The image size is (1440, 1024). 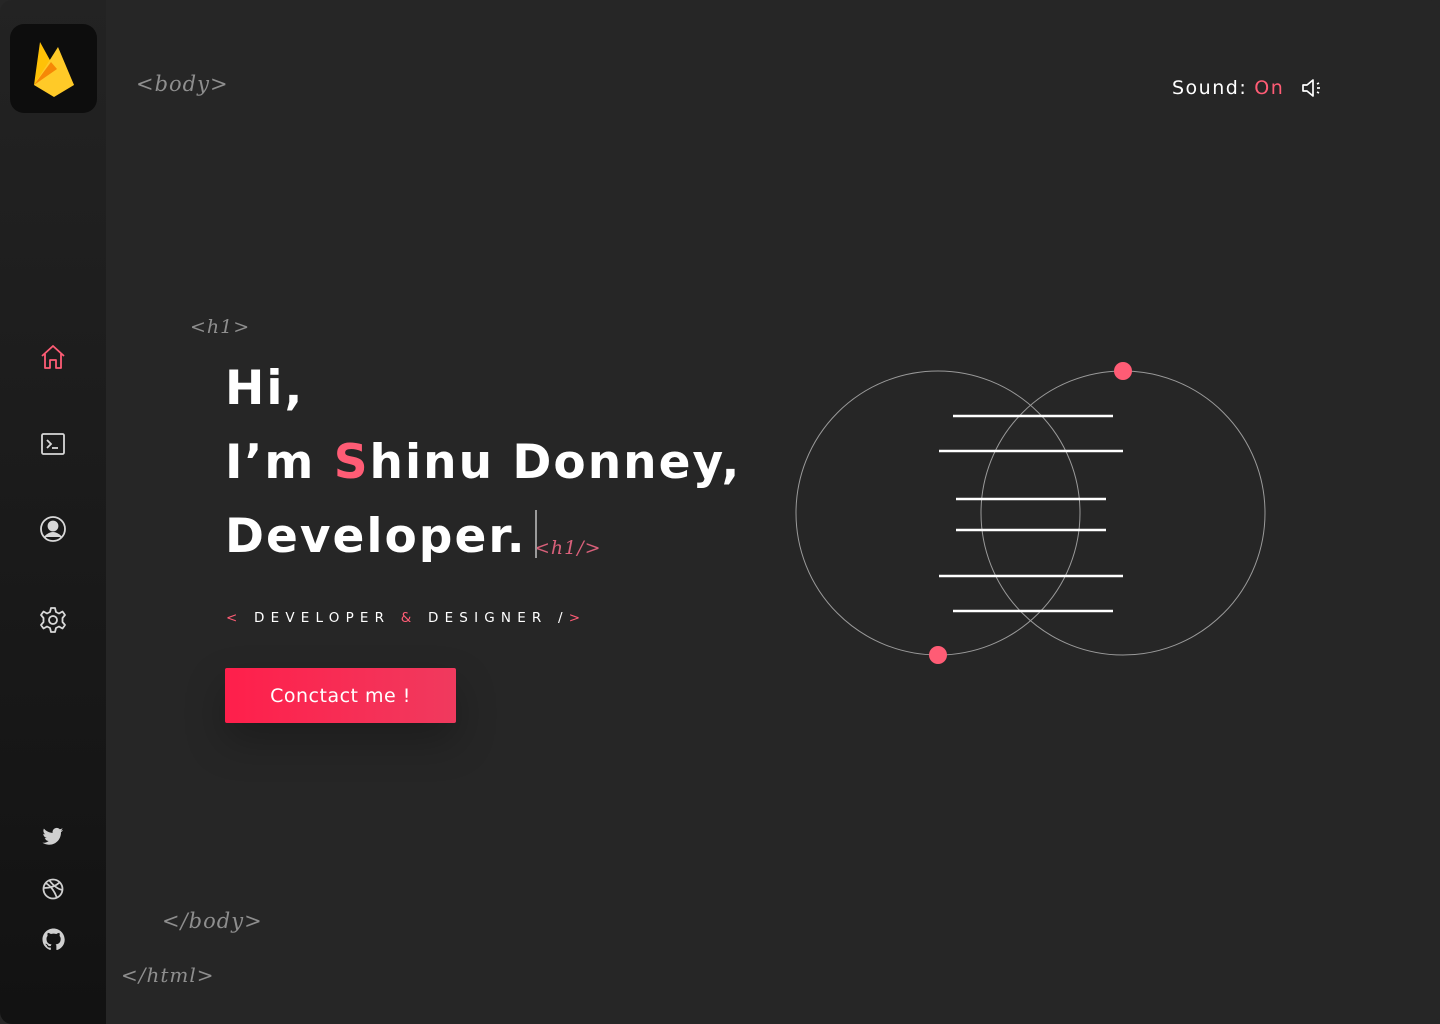 I want to click on sound-button, so click(x=1313, y=88).